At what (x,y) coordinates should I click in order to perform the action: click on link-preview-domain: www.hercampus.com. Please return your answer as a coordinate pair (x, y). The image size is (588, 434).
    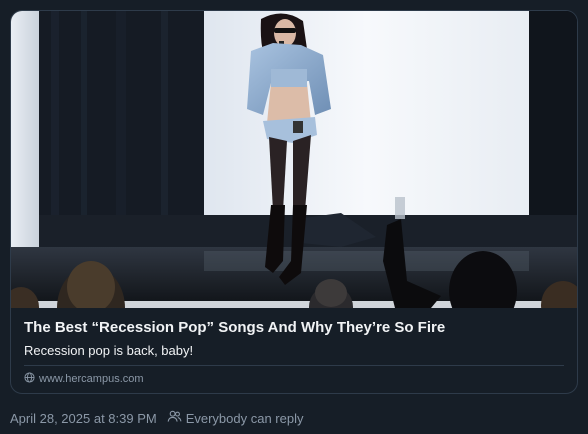
    Looking at the image, I should click on (91, 379).